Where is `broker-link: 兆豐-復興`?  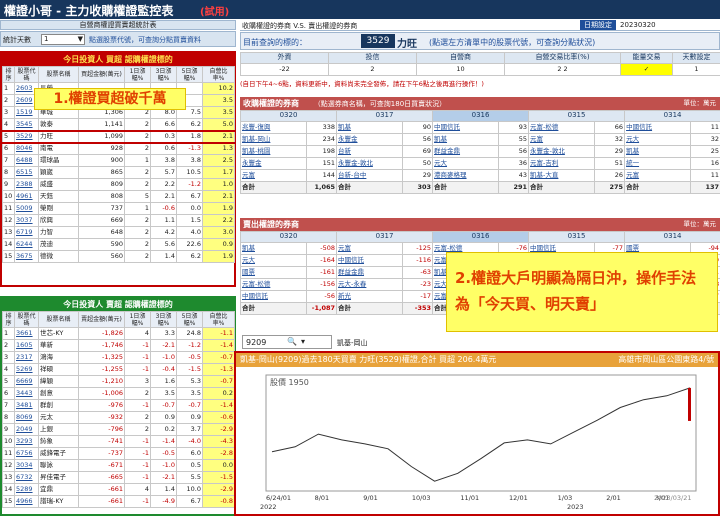 broker-link: 兆豐-復興 is located at coordinates (273, 127).